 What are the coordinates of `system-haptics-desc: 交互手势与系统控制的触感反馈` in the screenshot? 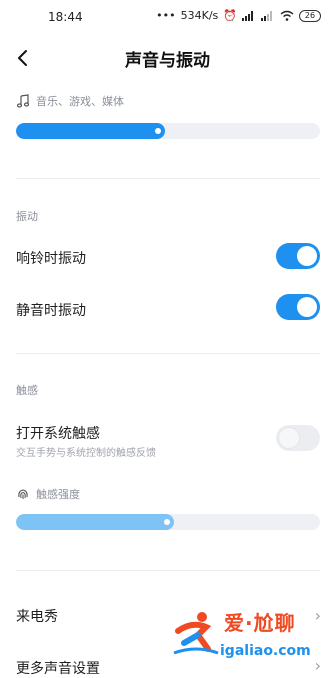 It's located at (86, 453).